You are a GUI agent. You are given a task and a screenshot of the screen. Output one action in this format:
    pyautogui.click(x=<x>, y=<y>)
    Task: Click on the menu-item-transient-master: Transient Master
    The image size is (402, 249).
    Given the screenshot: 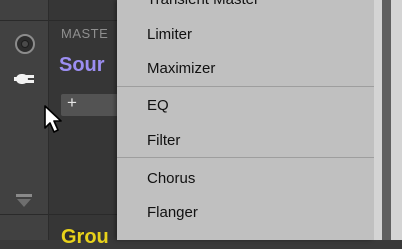 What is the action you would take?
    pyautogui.click(x=203, y=4)
    